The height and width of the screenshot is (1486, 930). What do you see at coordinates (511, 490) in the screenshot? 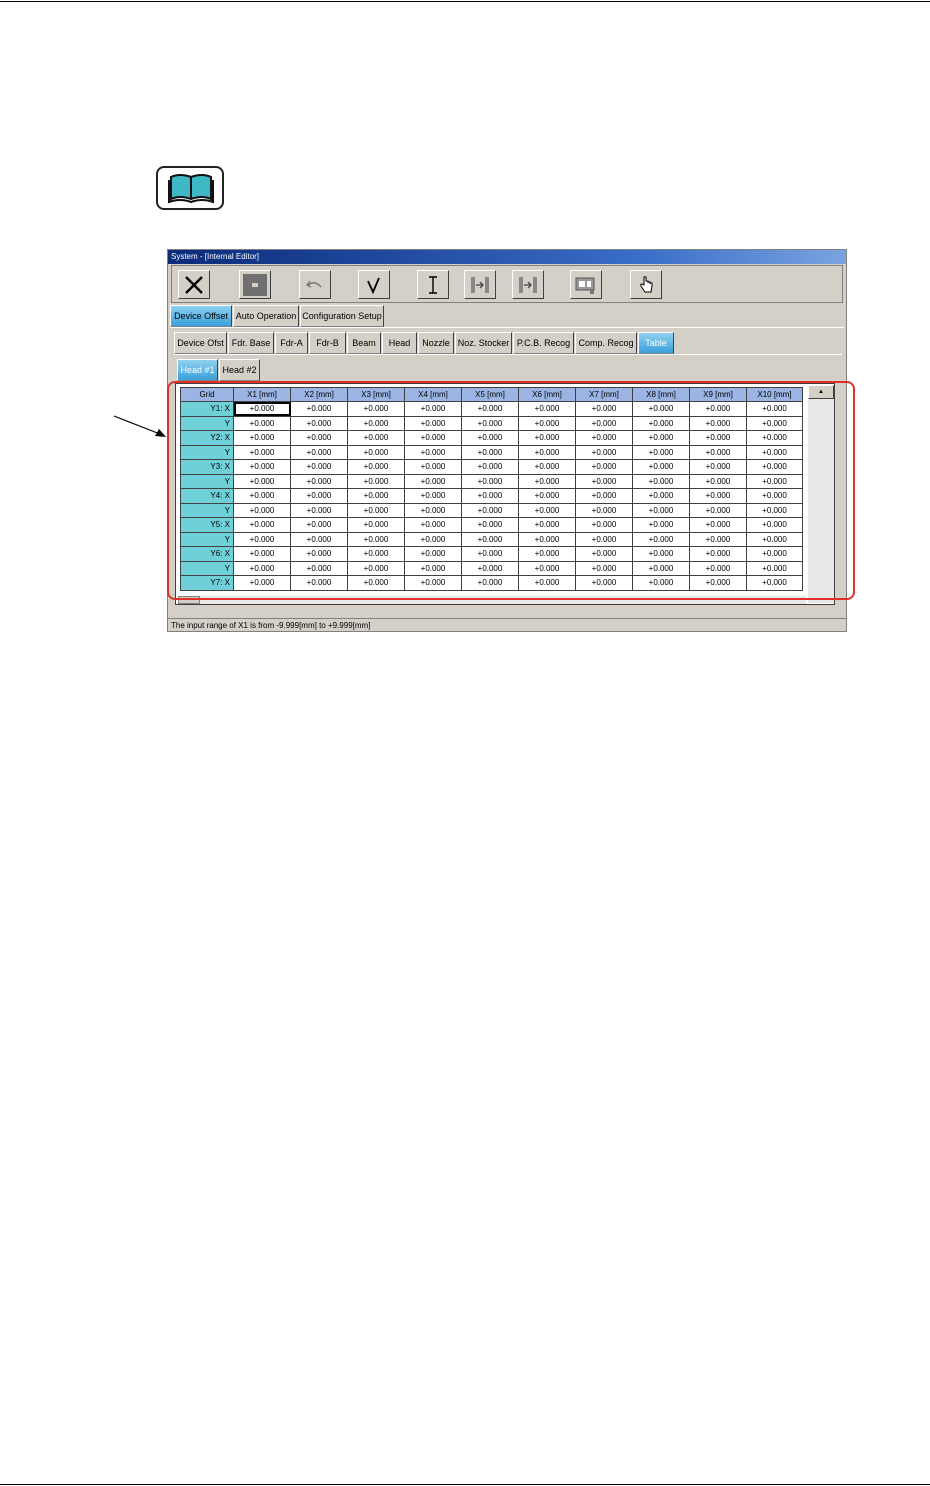
I see `highlight-outline` at bounding box center [511, 490].